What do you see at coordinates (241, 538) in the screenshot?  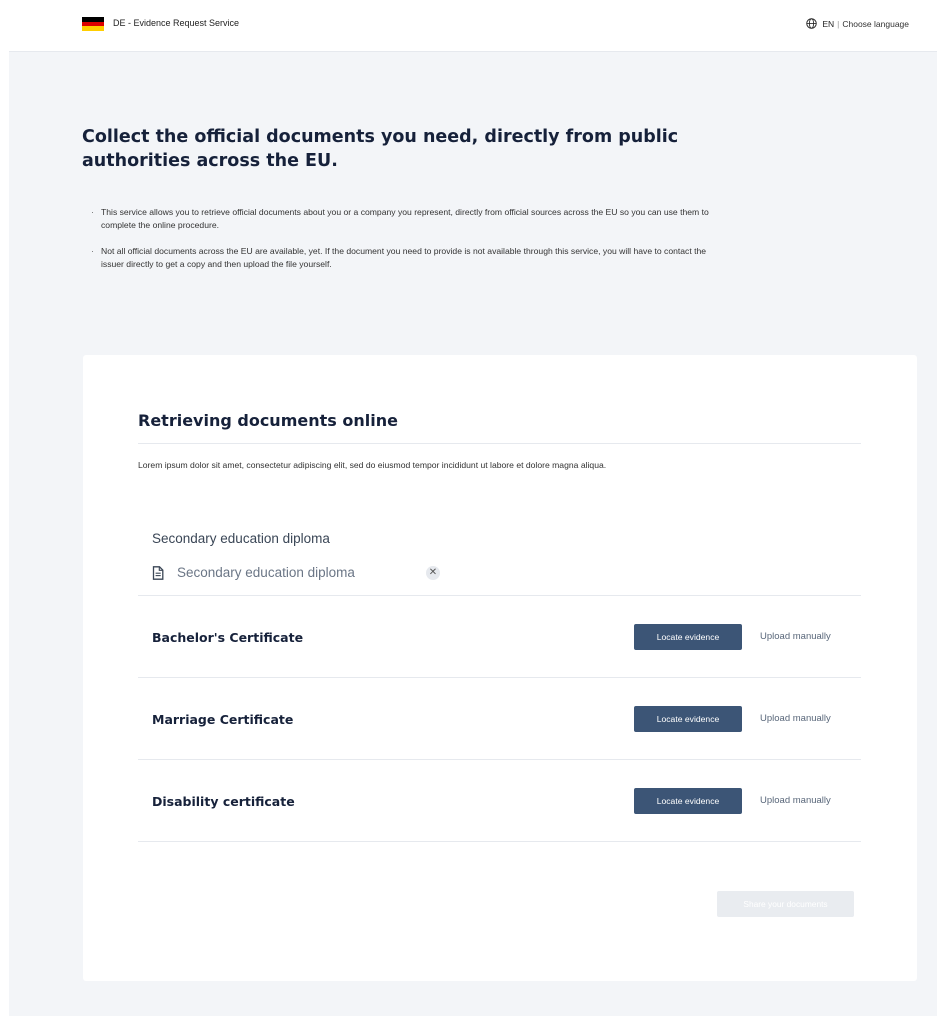 I see `document-name: Secondary education diploma` at bounding box center [241, 538].